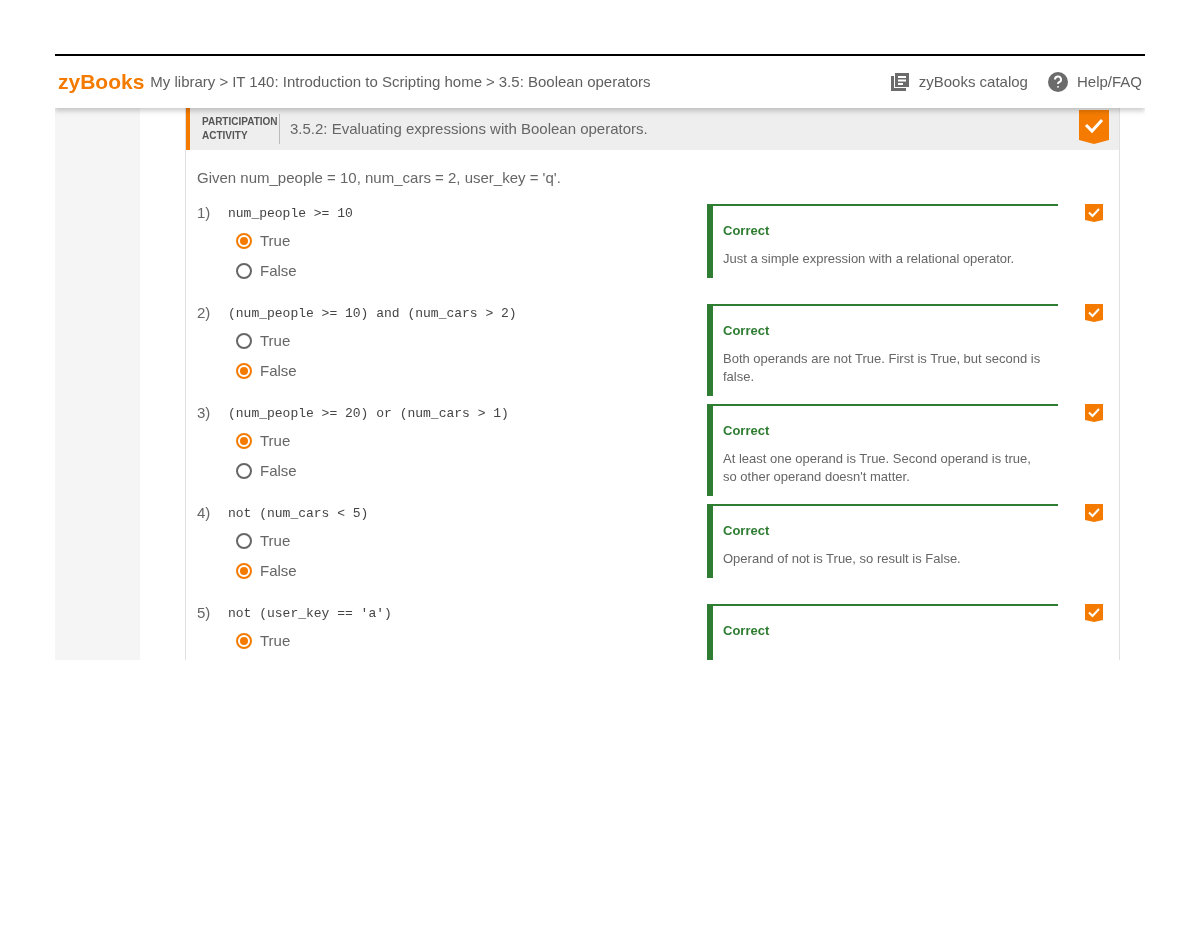 Image resolution: width=1200 pixels, height=927 pixels. I want to click on code-expression: (num_people >= 20) or (num_cars > 1), so click(368, 413).